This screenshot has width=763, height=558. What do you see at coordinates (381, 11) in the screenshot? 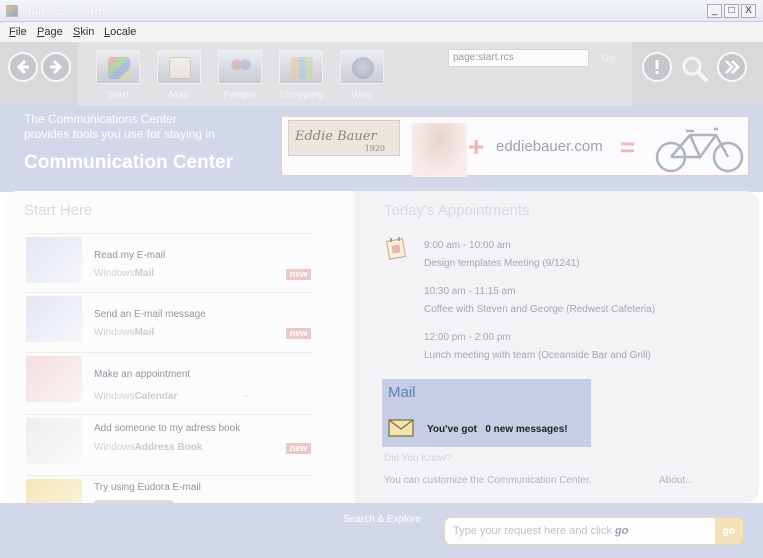
I see `title-bar: start.rcs - RcRun _ □ X` at bounding box center [381, 11].